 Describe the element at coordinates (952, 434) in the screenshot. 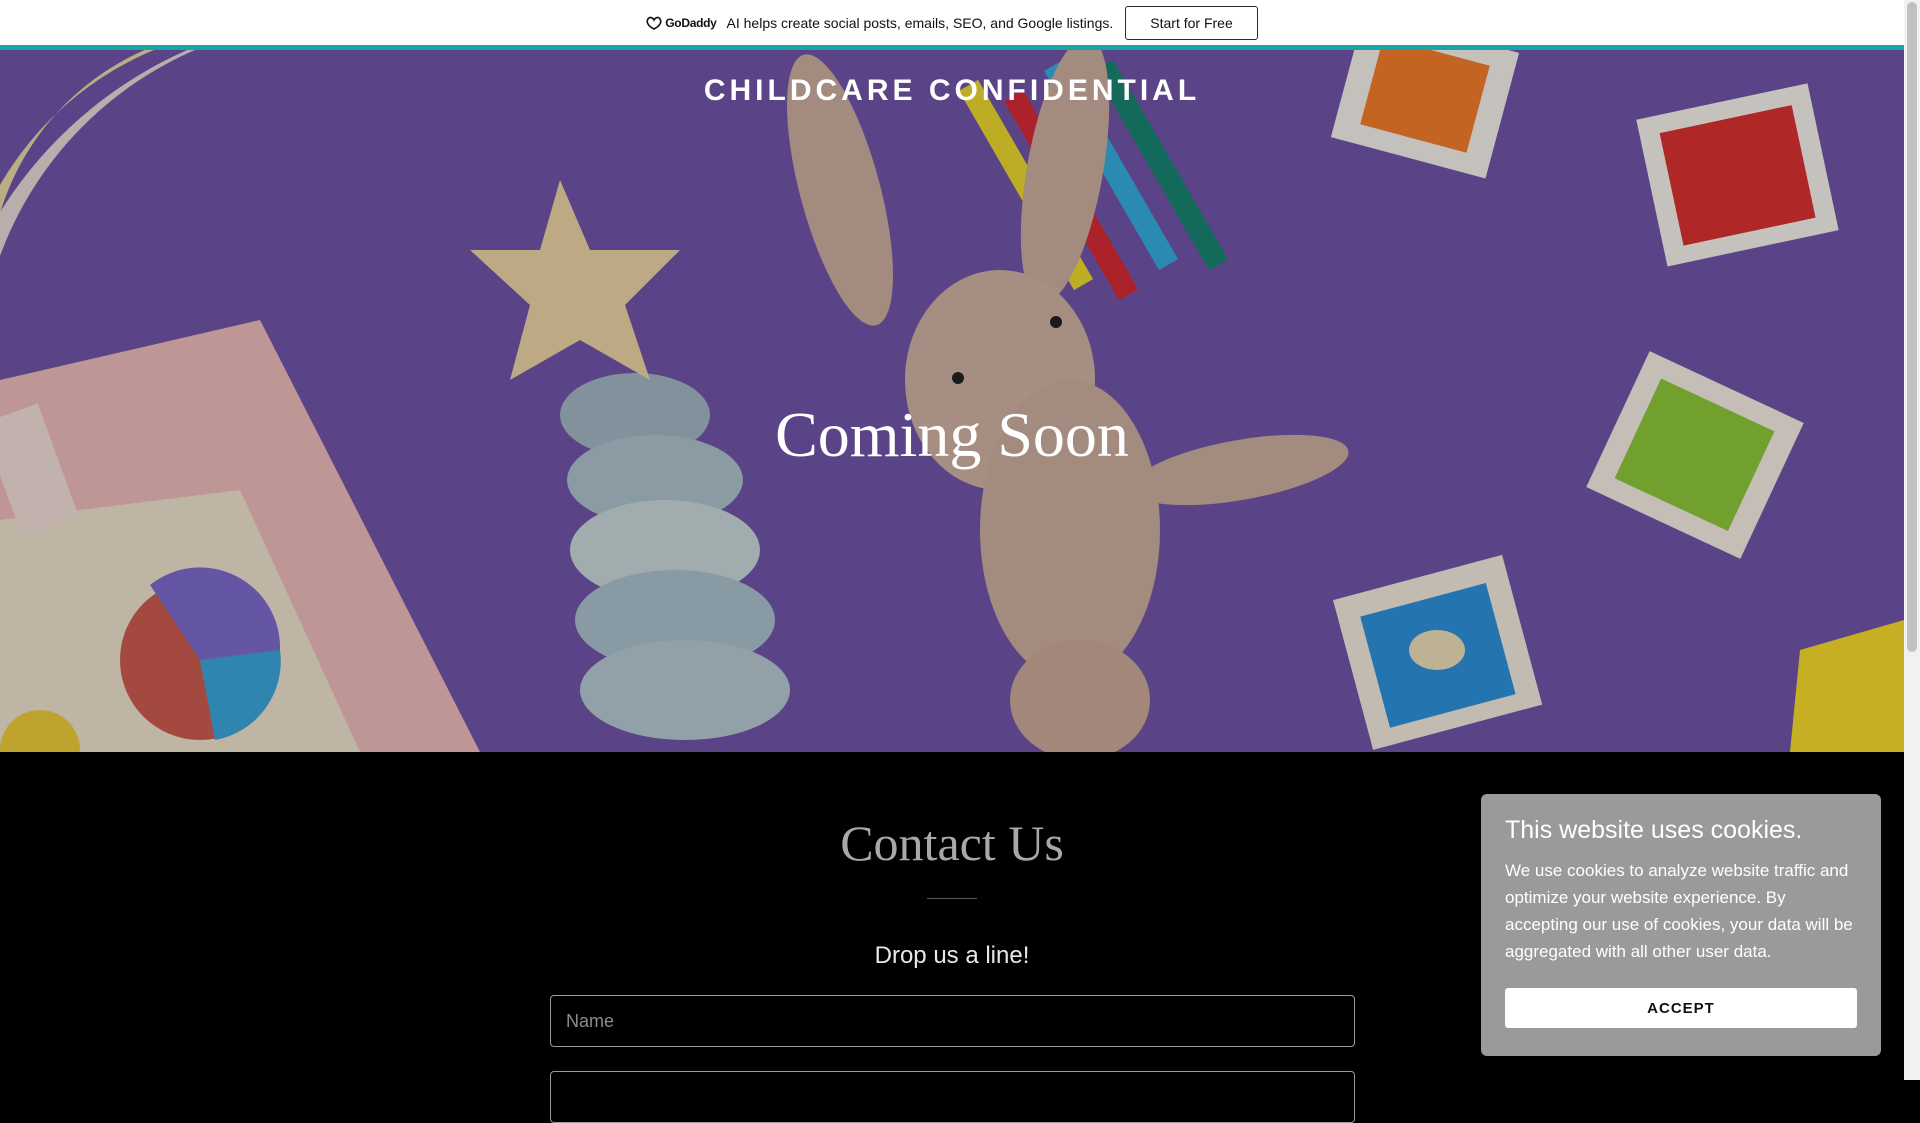

I see `hero-heading: Coming Soon` at that location.